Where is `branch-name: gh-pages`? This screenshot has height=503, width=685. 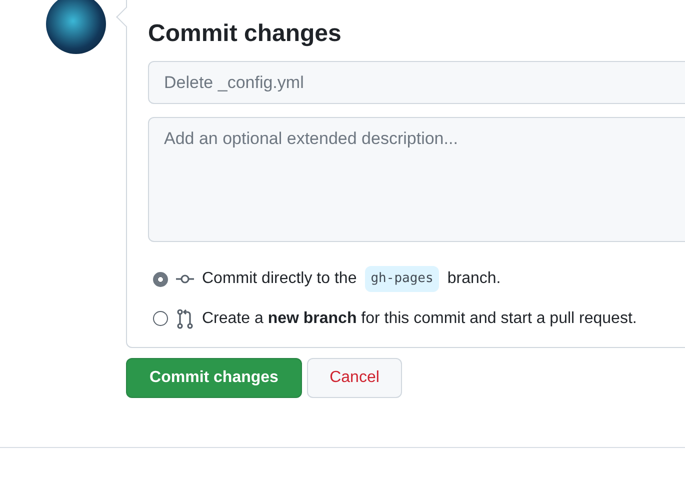 branch-name: gh-pages is located at coordinates (402, 279).